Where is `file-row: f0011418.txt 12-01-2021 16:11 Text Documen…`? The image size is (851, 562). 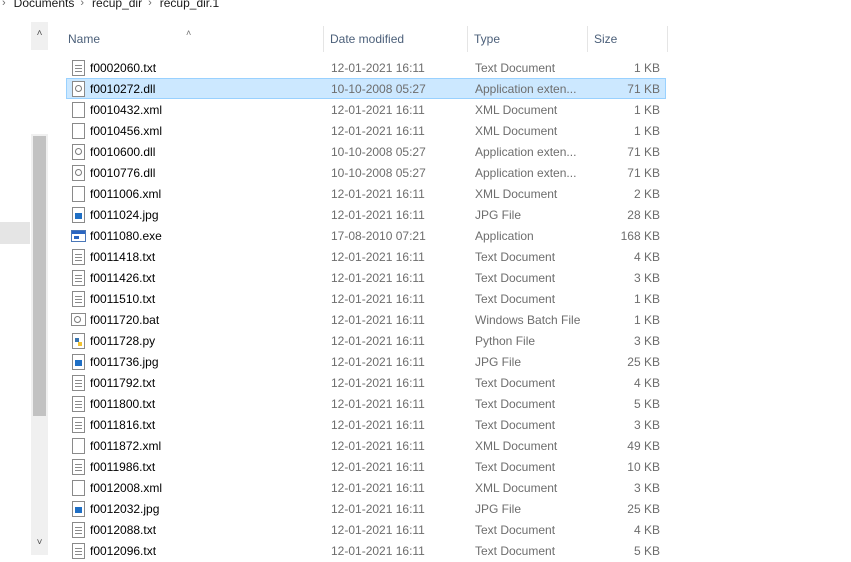 file-row: f0011418.txt 12-01-2021 16:11 Text Documen… is located at coordinates (366, 256).